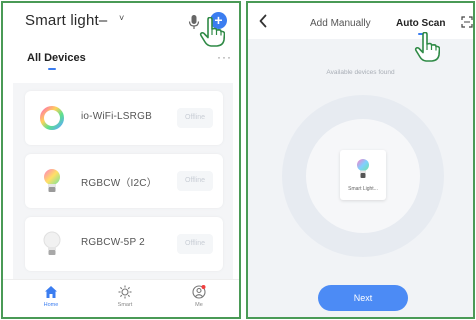 This screenshot has height=320, width=476. What do you see at coordinates (199, 292) in the screenshot?
I see `profile-icon` at bounding box center [199, 292].